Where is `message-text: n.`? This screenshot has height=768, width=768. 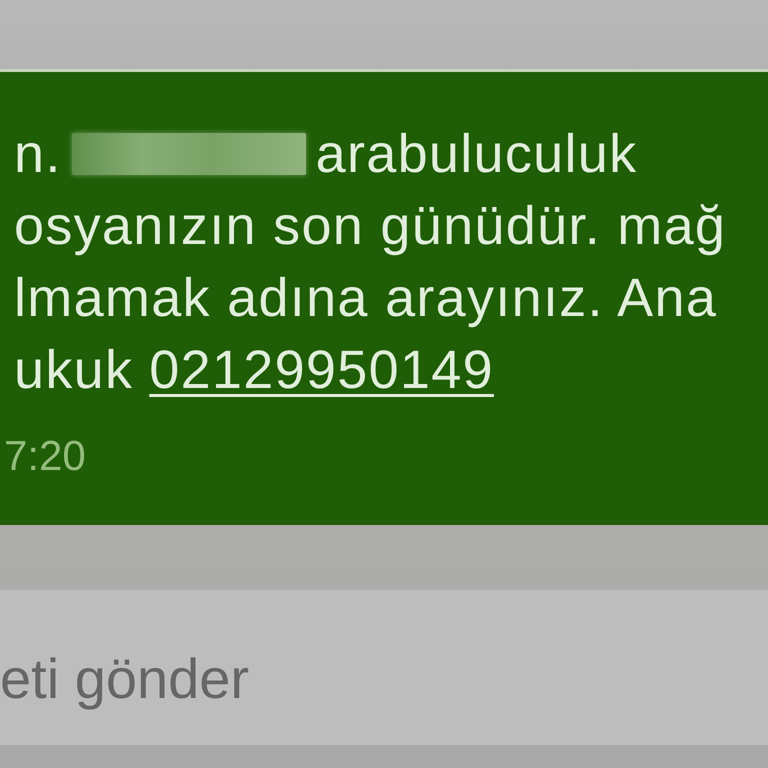 message-text: n. is located at coordinates (38, 154).